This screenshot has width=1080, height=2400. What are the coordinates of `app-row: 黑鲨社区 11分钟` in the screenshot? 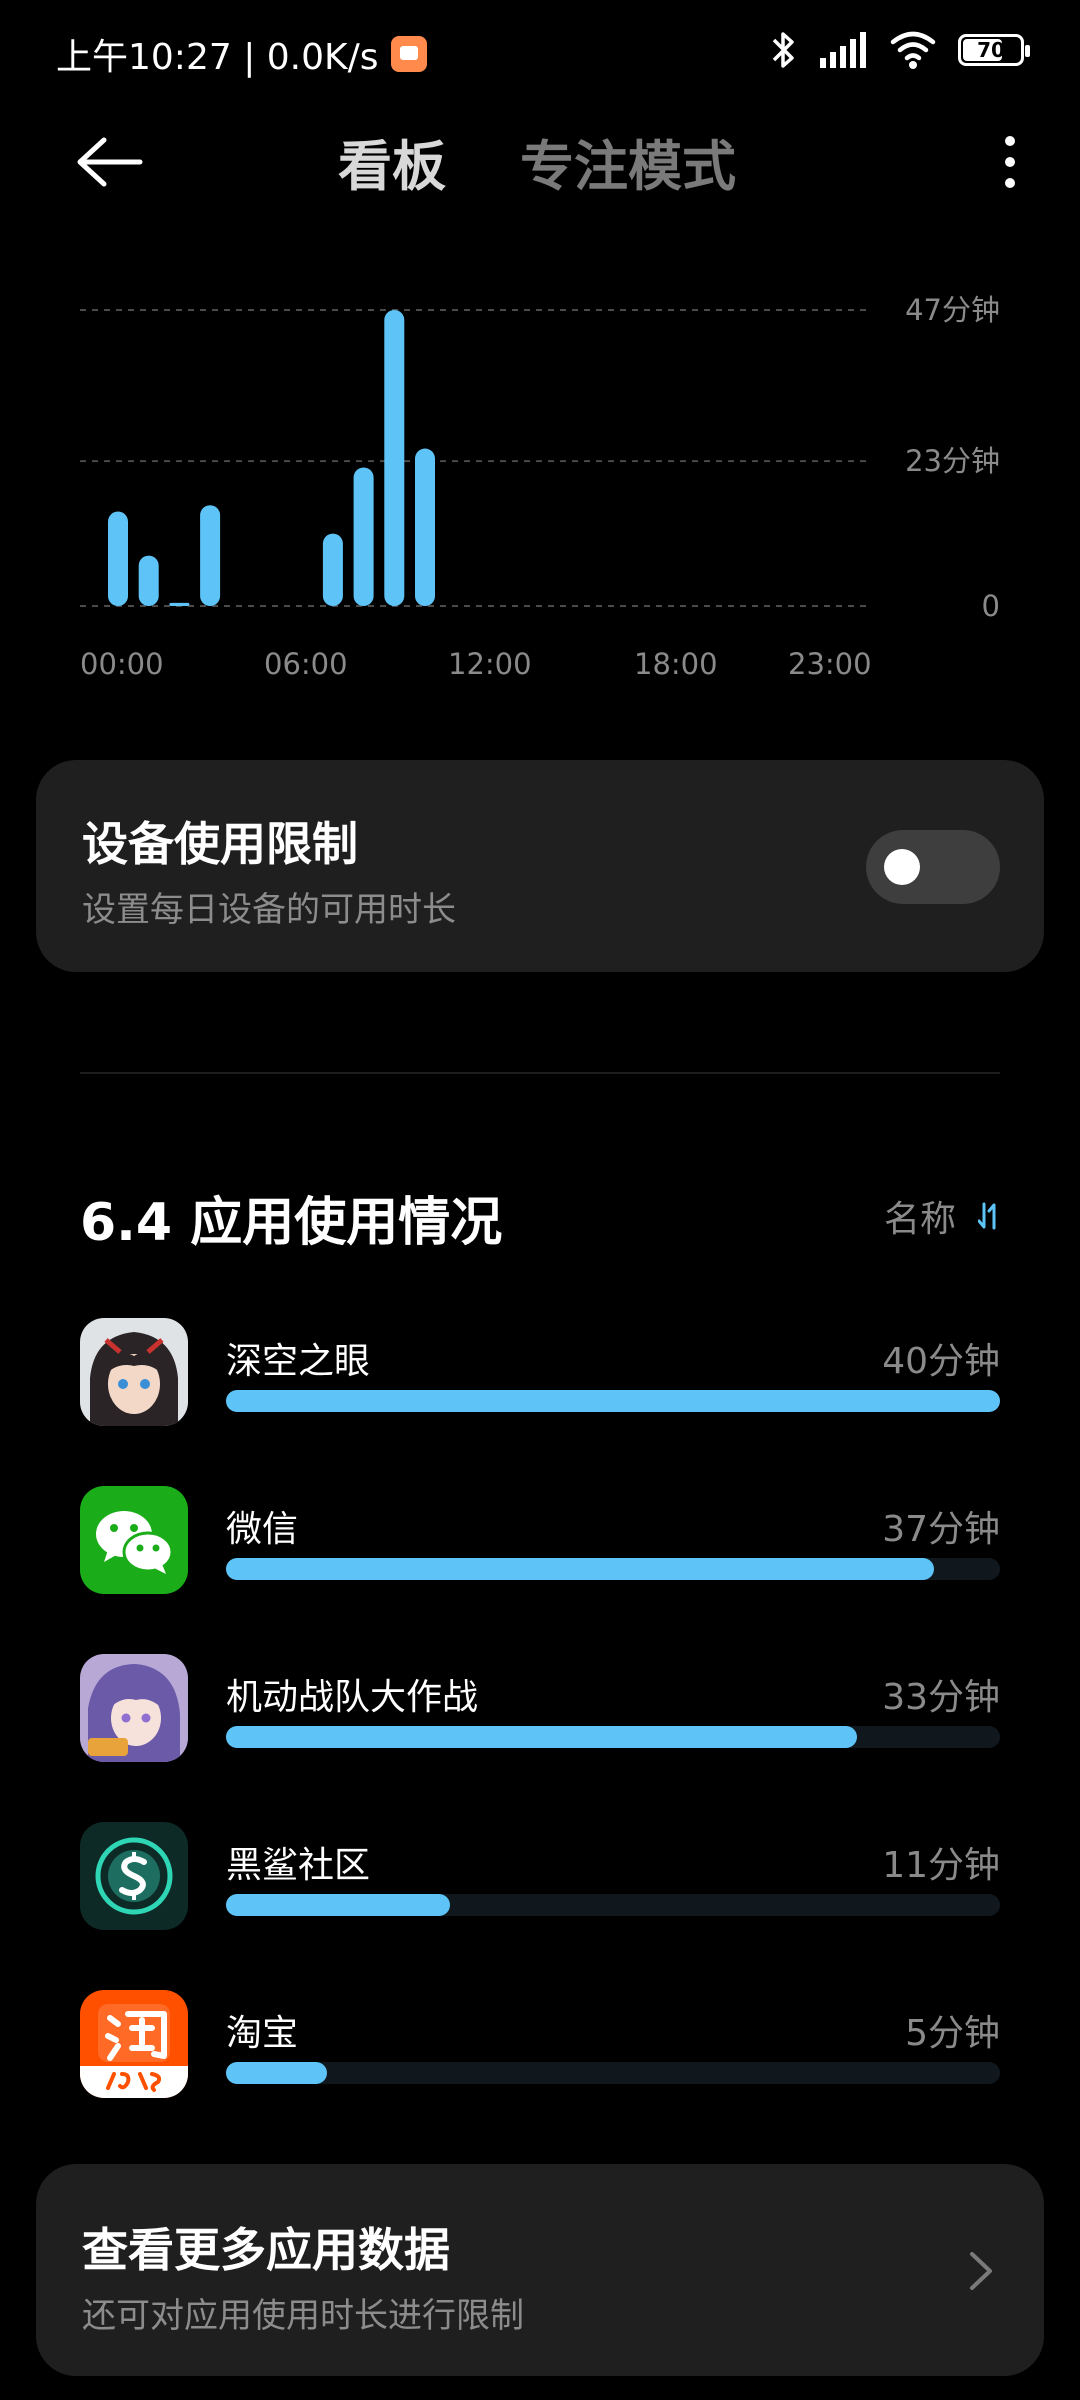 It's located at (540, 1906).